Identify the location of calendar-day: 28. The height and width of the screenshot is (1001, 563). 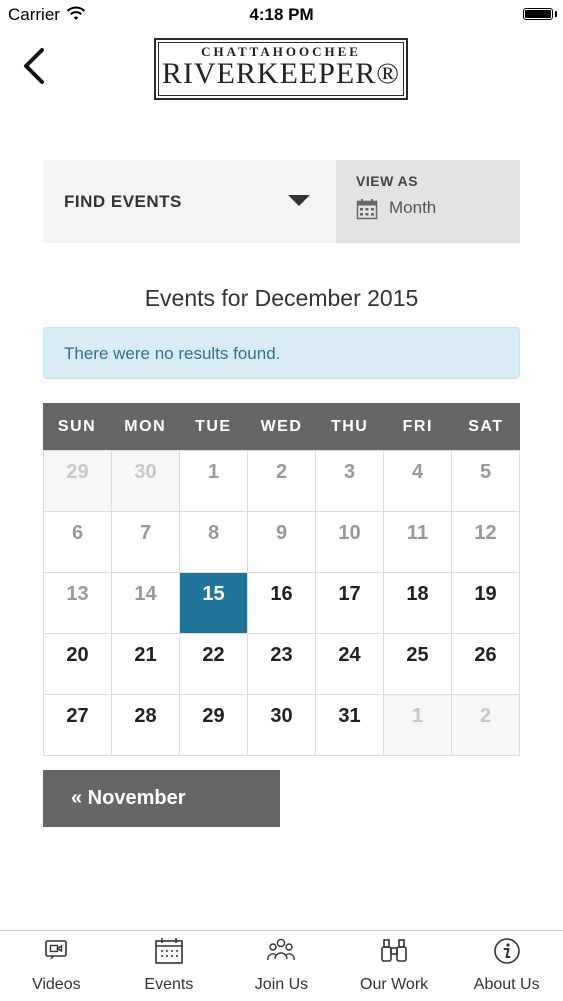
(146, 725).